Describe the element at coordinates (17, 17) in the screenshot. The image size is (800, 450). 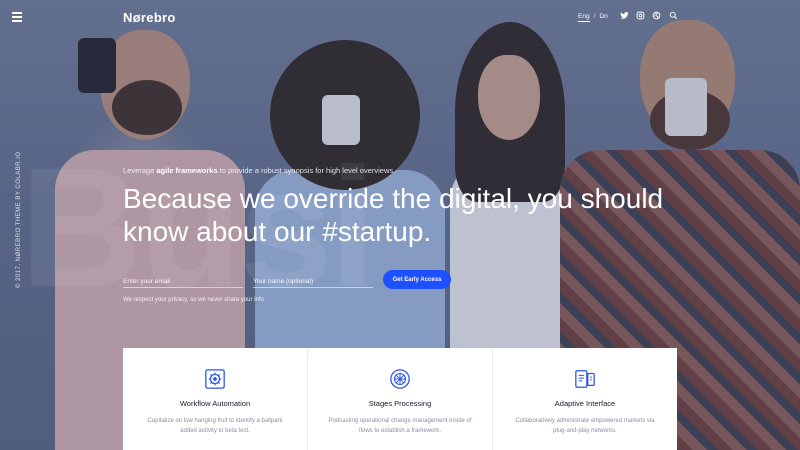
I see `hamburger-menu-icon` at that location.